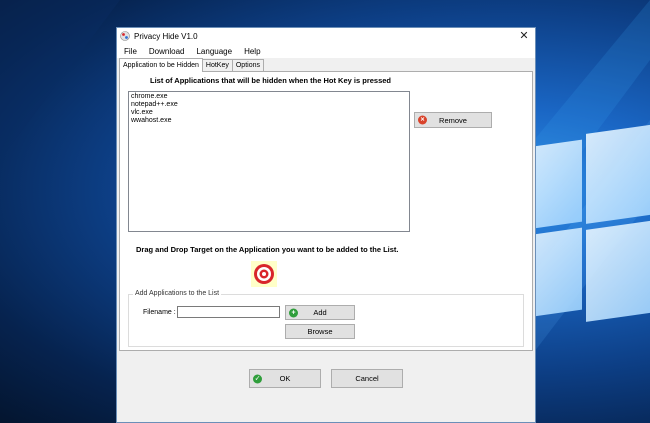 Image resolution: width=650 pixels, height=423 pixels. Describe the element at coordinates (327, 65) in the screenshot. I see `tab-strip: Application to be Hidden HotKey Options` at that location.